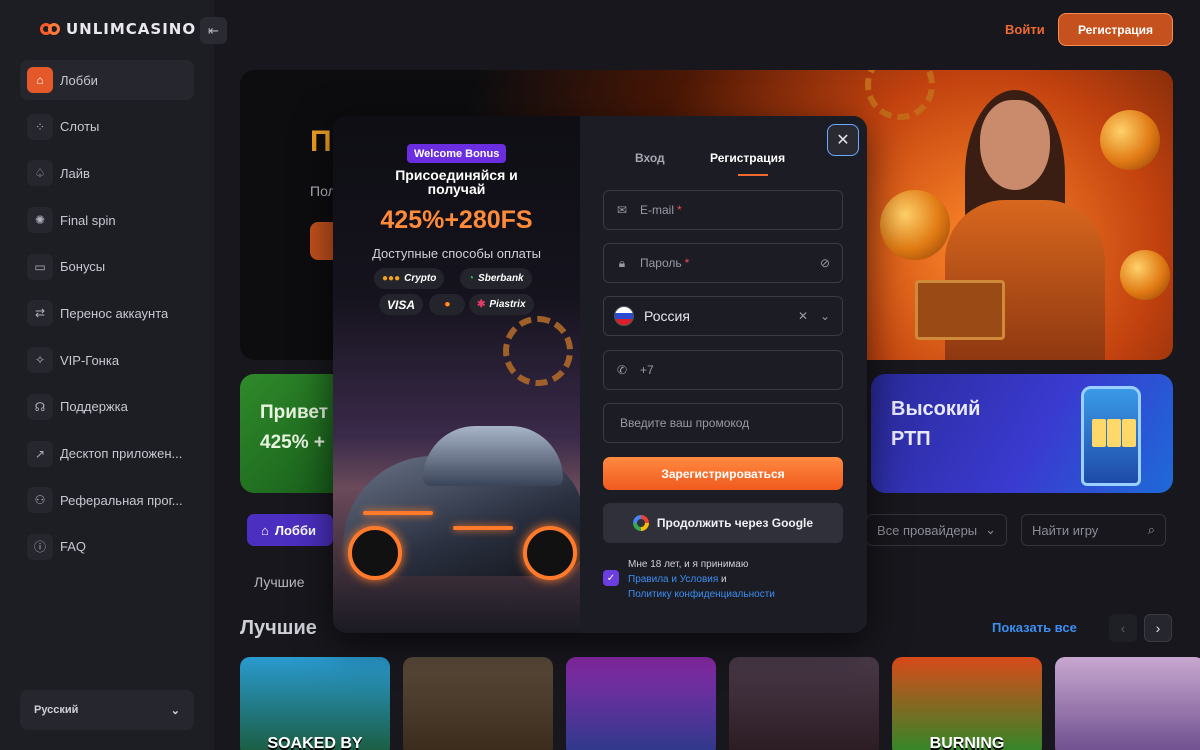 This screenshot has height=750, width=1200. What do you see at coordinates (107, 80) in the screenshot?
I see `sidebar-item: ⌂ Лобби` at bounding box center [107, 80].